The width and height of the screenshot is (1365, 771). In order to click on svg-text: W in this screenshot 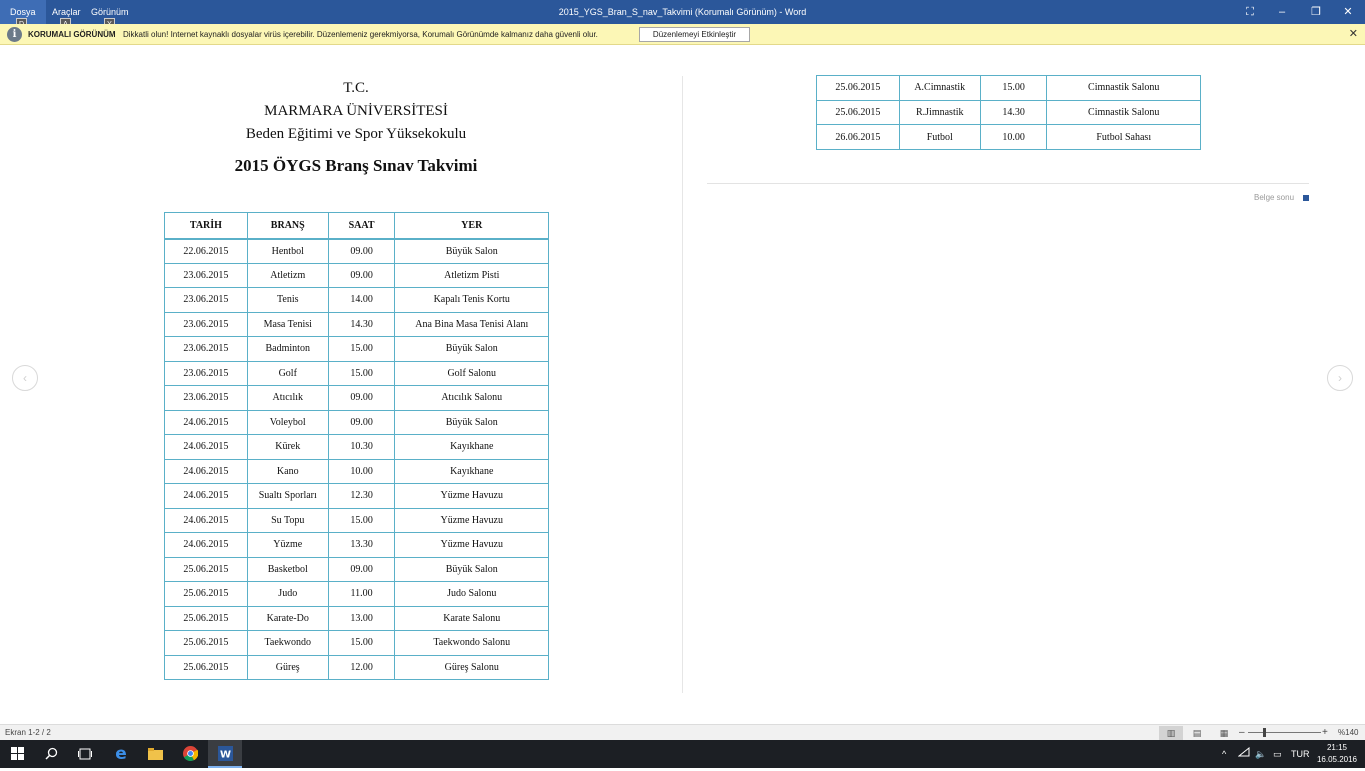, I will do `click(224, 755)`.